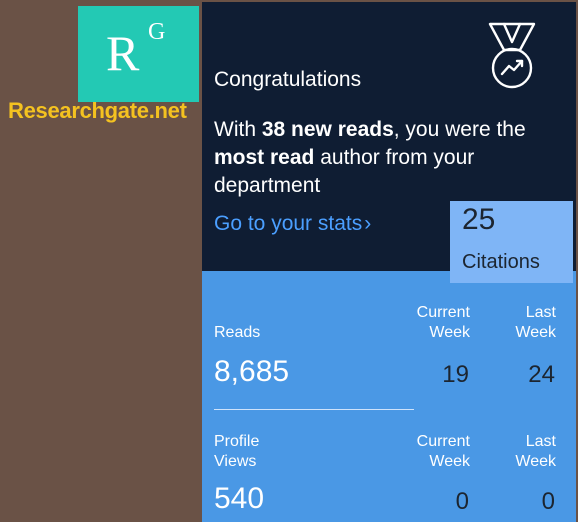  I want to click on views-last-week-label: Last Week, so click(535, 451).